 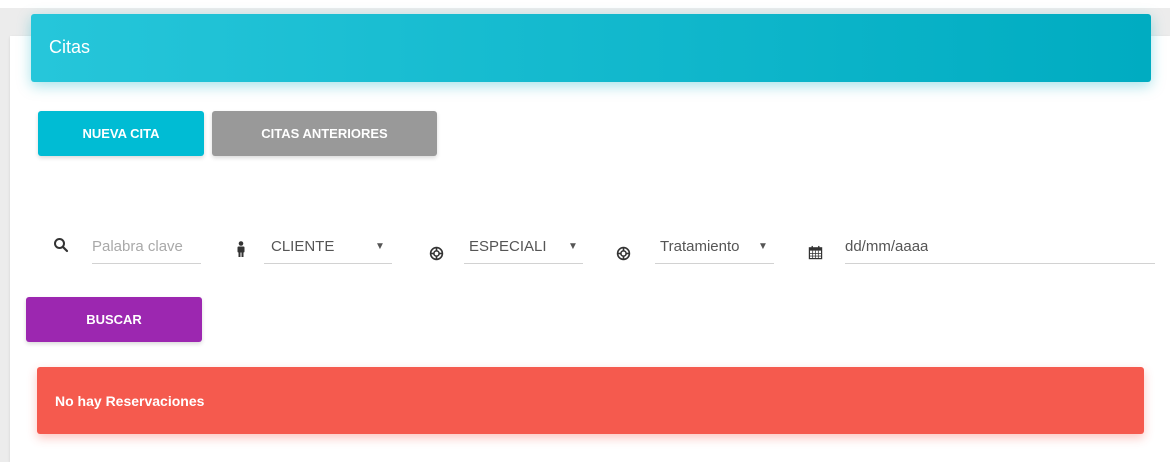 I want to click on treatment-select-value: Tratamiento, so click(x=700, y=246).